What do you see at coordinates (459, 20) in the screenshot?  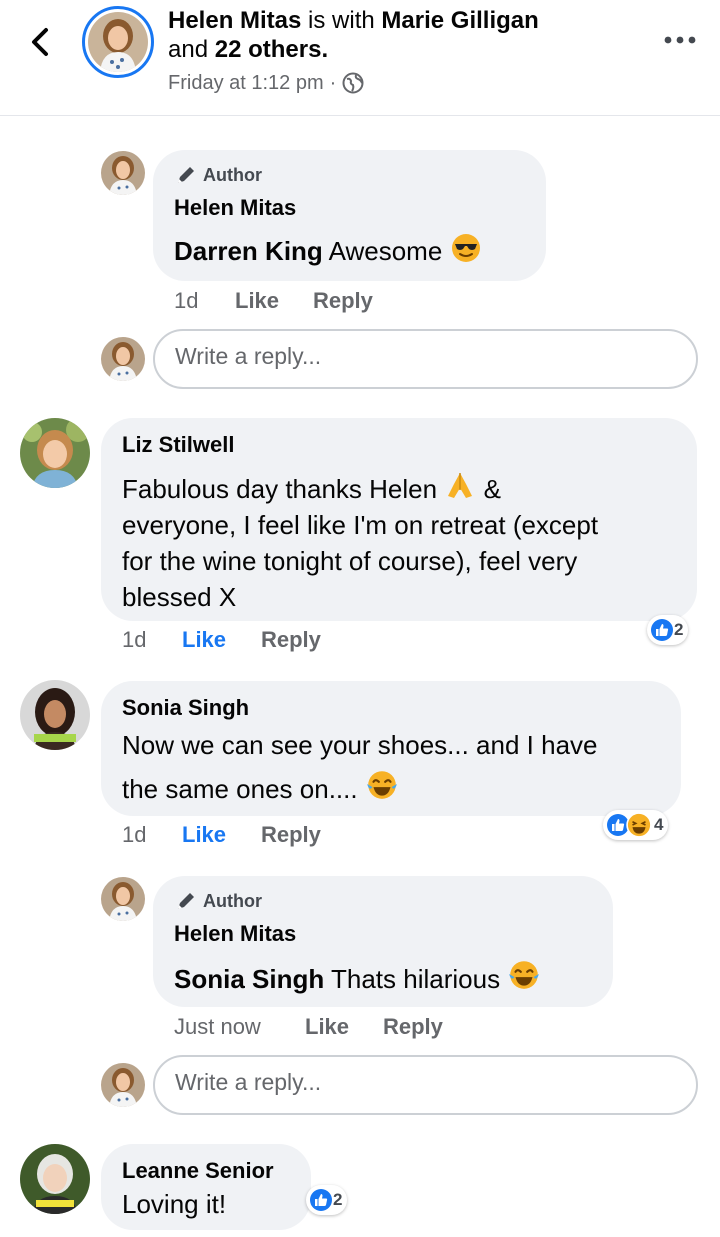 I see `tagged-name: Marie Gilligan` at bounding box center [459, 20].